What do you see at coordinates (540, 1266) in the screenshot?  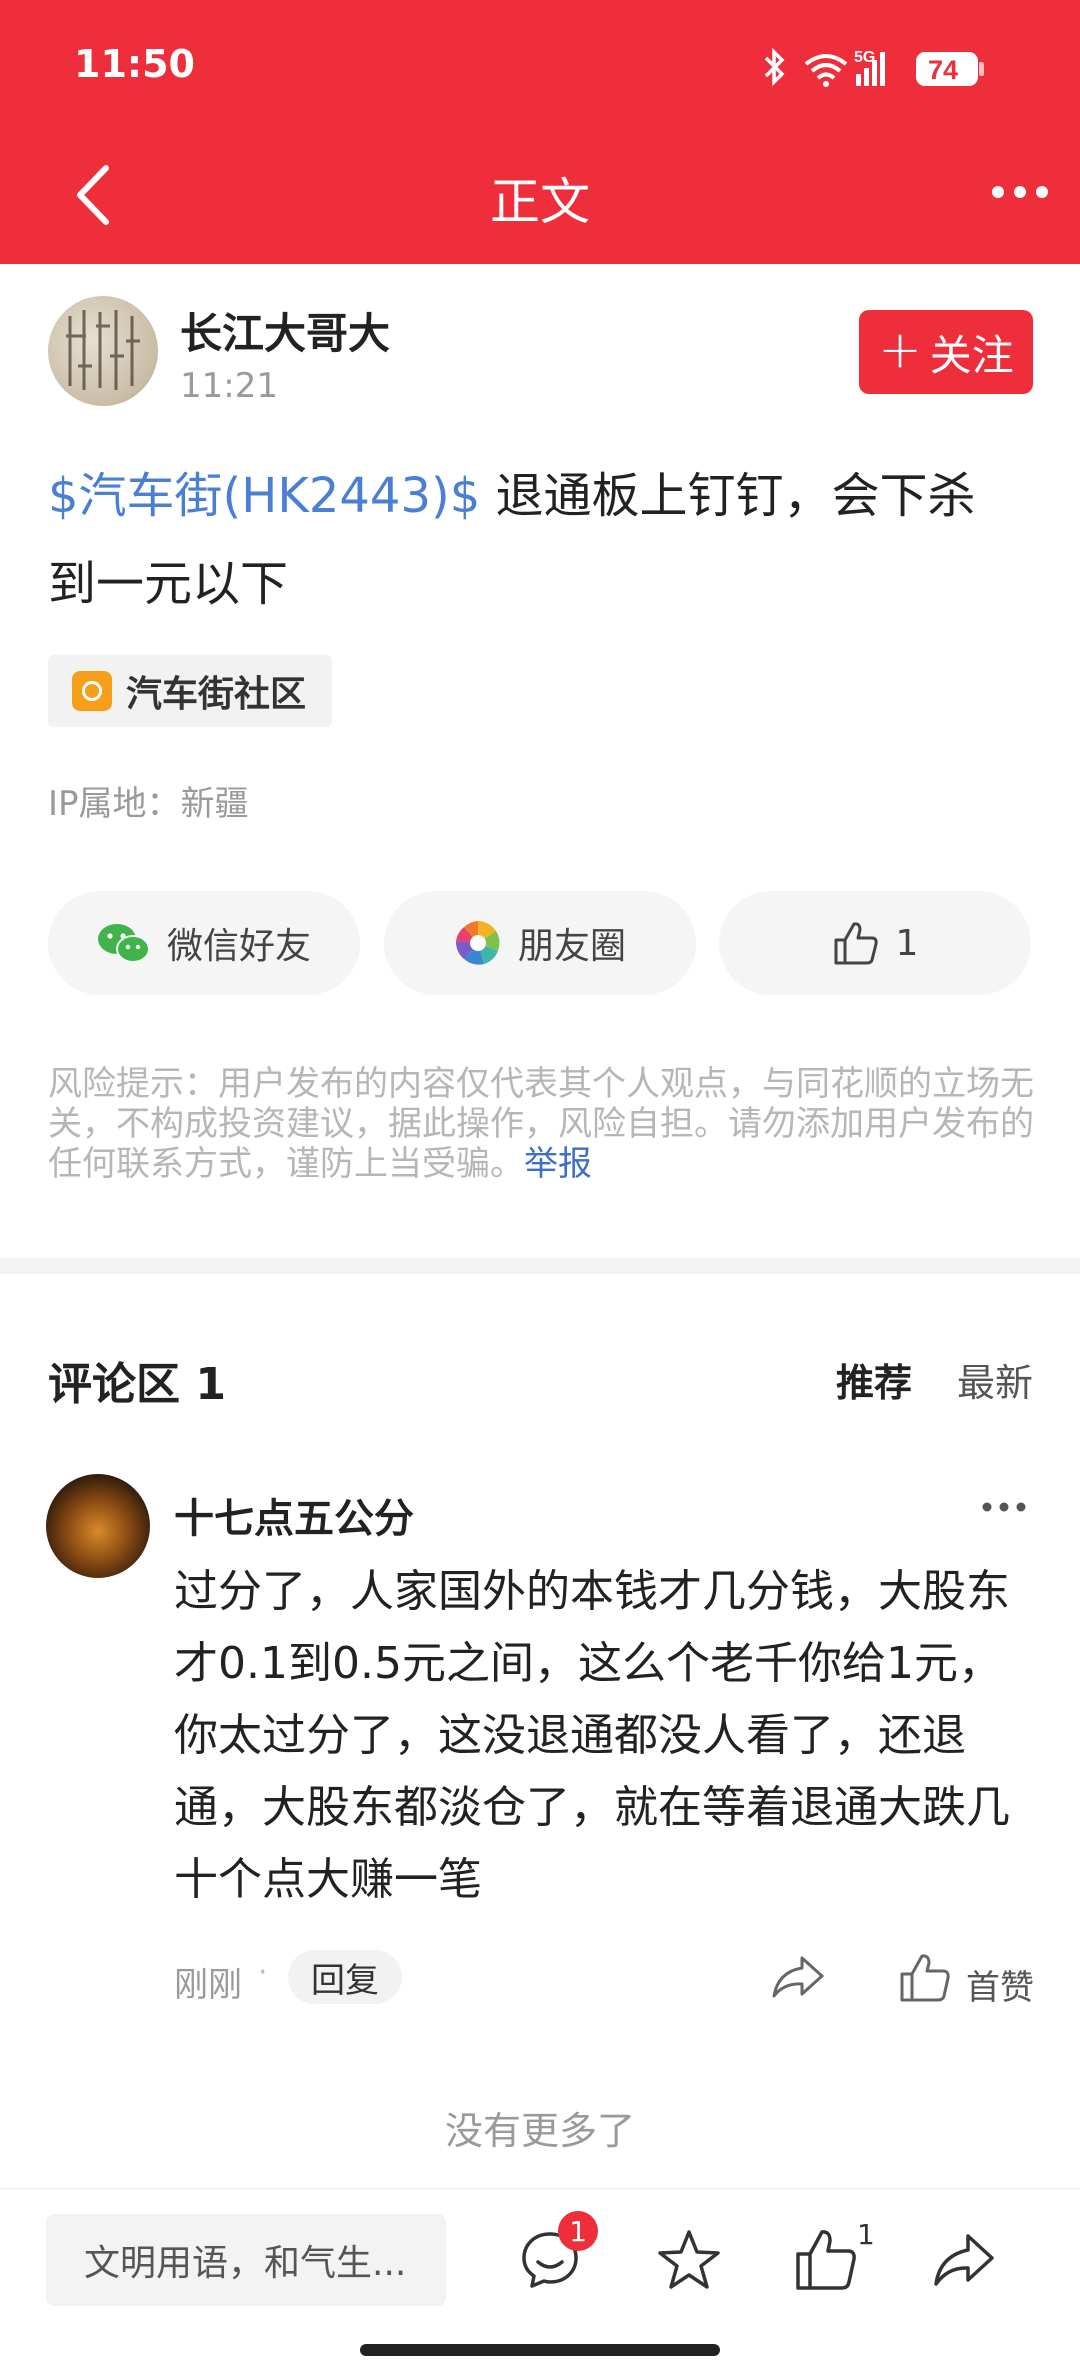 I see `section-divider` at bounding box center [540, 1266].